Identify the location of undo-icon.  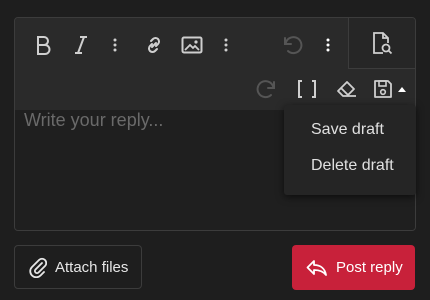
(293, 45).